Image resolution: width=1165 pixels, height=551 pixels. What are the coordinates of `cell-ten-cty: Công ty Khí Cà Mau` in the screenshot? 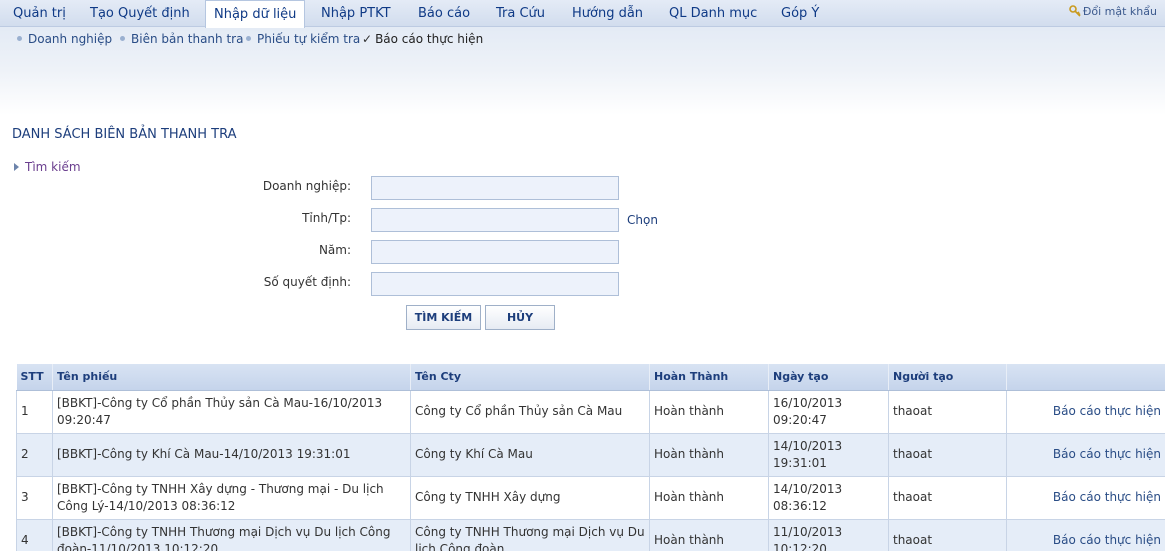 It's located at (530, 454).